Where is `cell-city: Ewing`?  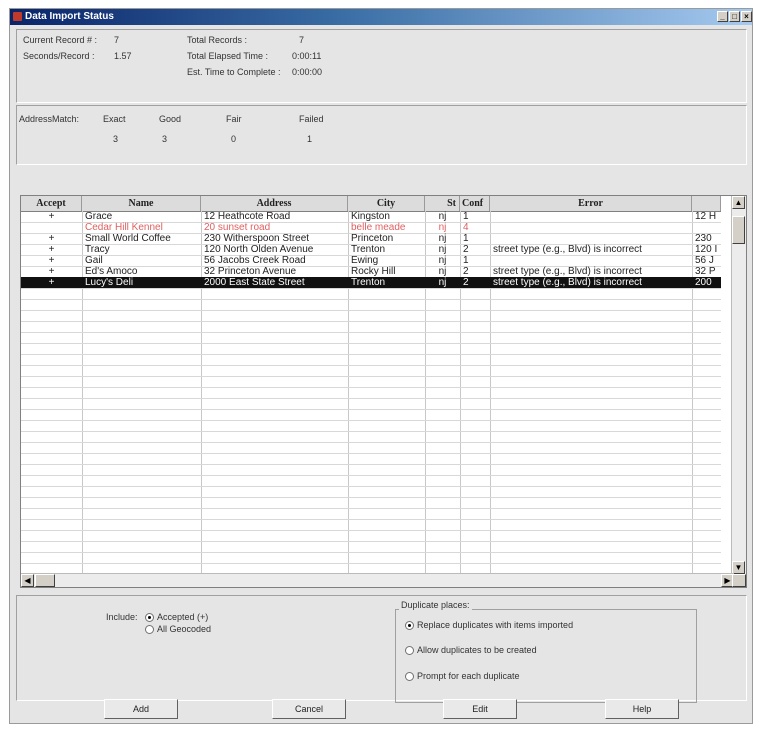
cell-city: Ewing is located at coordinates (365, 260).